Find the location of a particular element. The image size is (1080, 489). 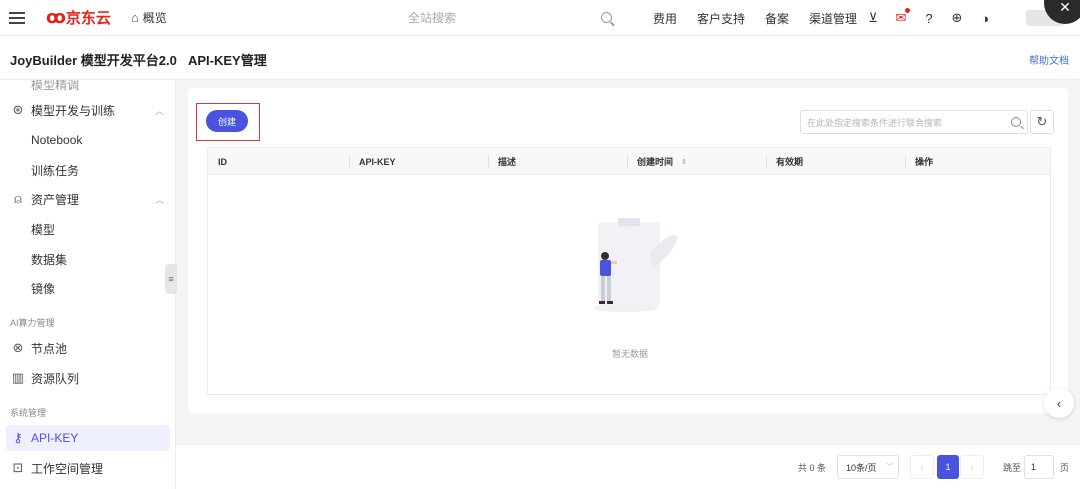

sidebar-item-api-key: ⚷ API-KEY is located at coordinates (88, 438).